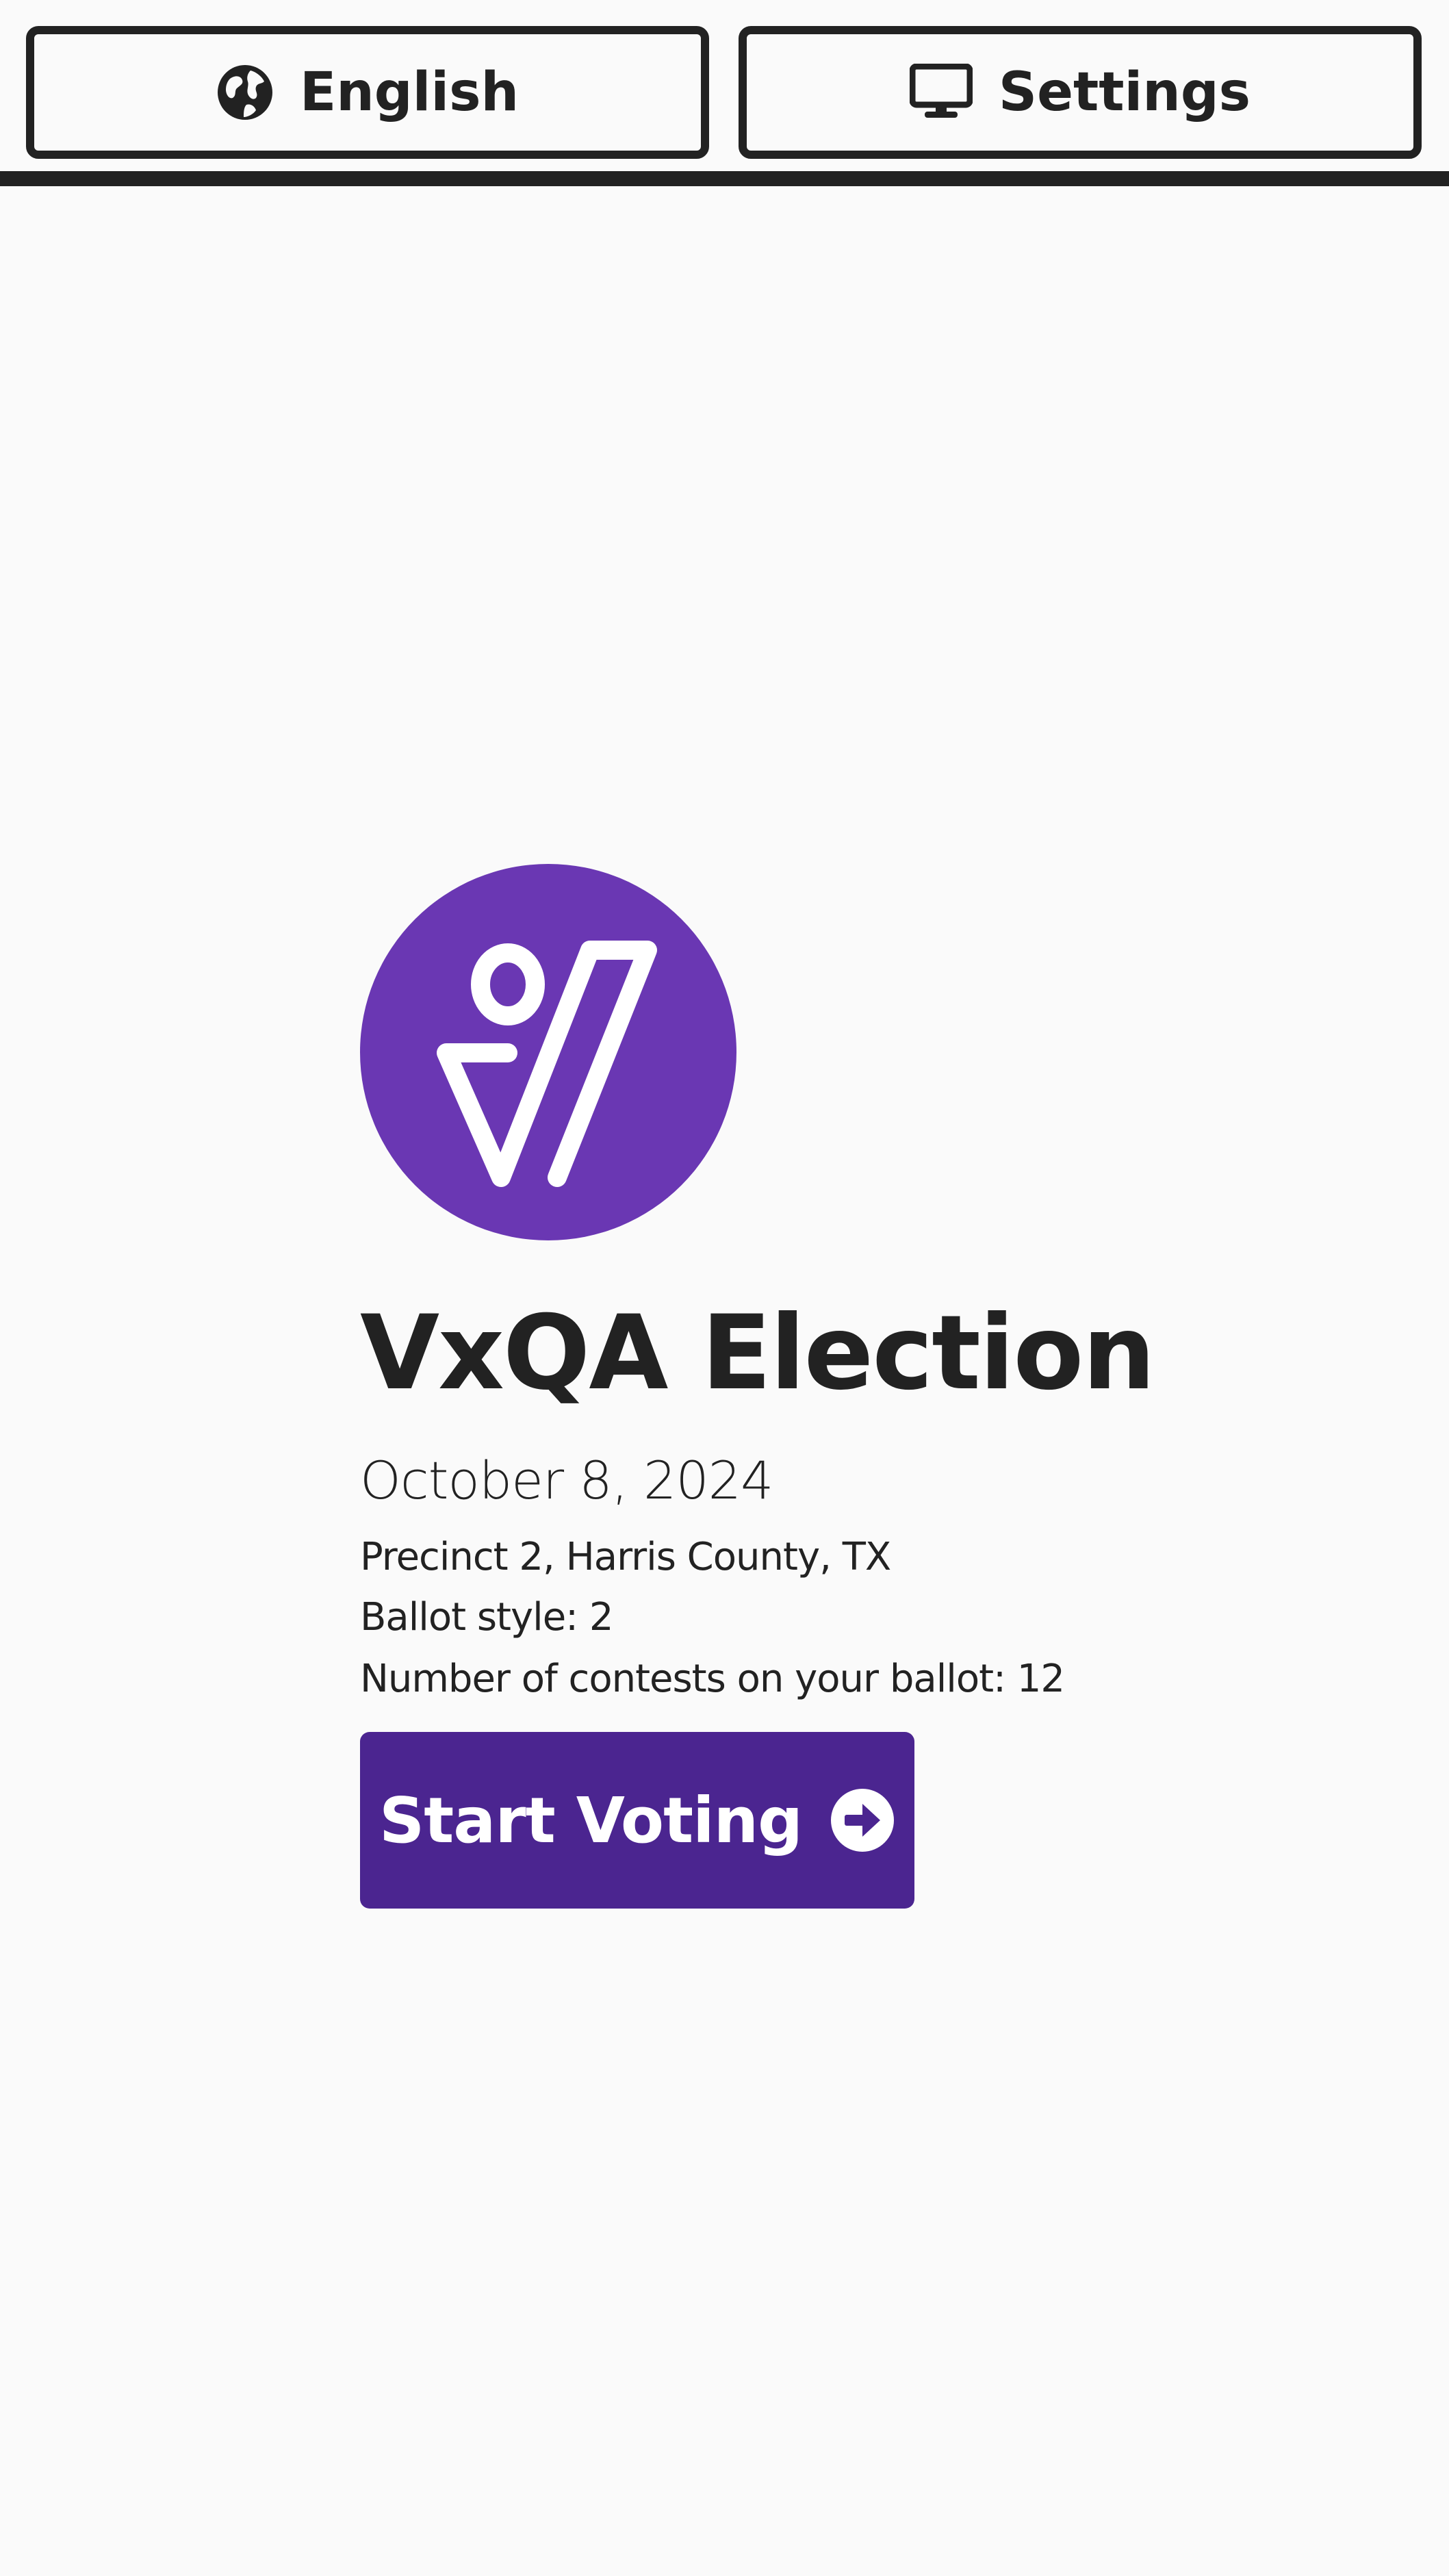 Image resolution: width=1449 pixels, height=2576 pixels. I want to click on top-bar: English Settings, so click(724, 93).